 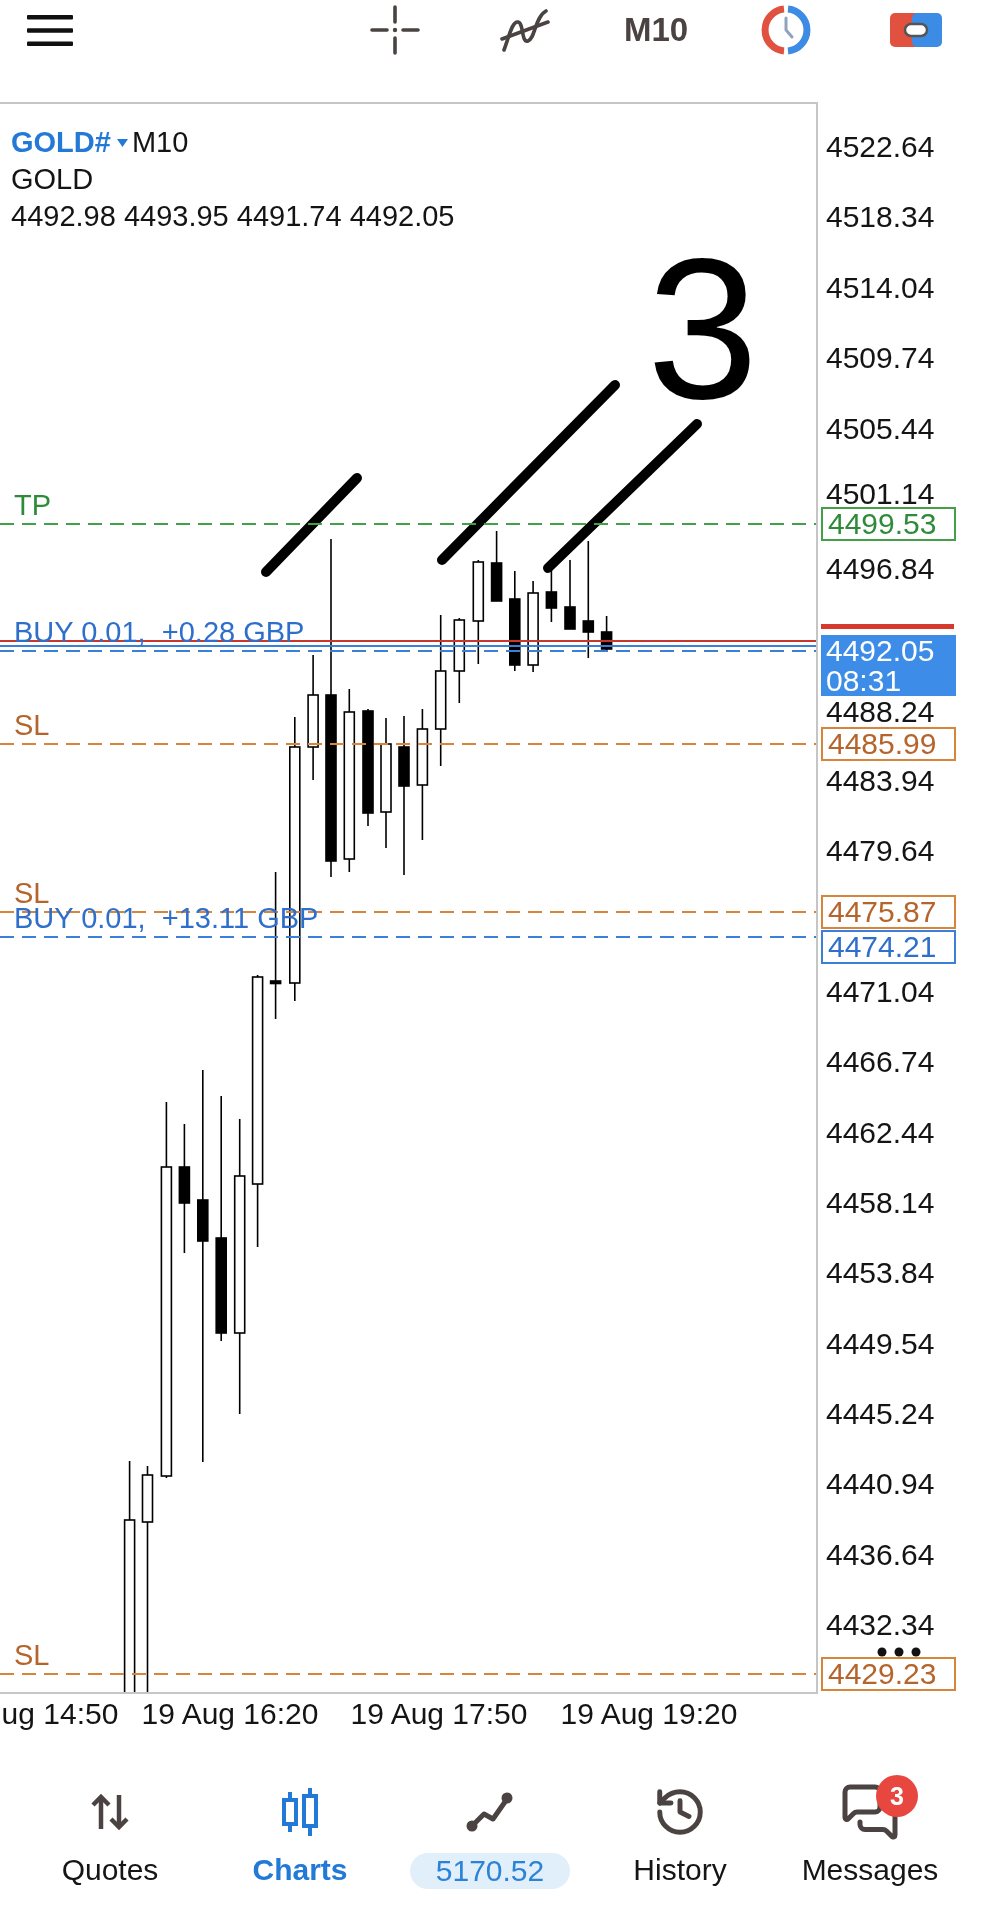 What do you see at coordinates (439, 1714) in the screenshot?
I see `time-axis-label: 19 Aug 17:50` at bounding box center [439, 1714].